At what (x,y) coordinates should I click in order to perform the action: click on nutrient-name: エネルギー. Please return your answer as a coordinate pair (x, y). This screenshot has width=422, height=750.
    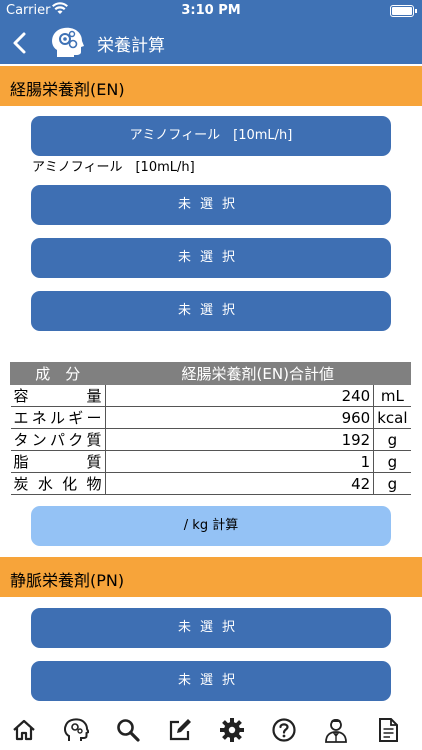
    Looking at the image, I should click on (58, 417).